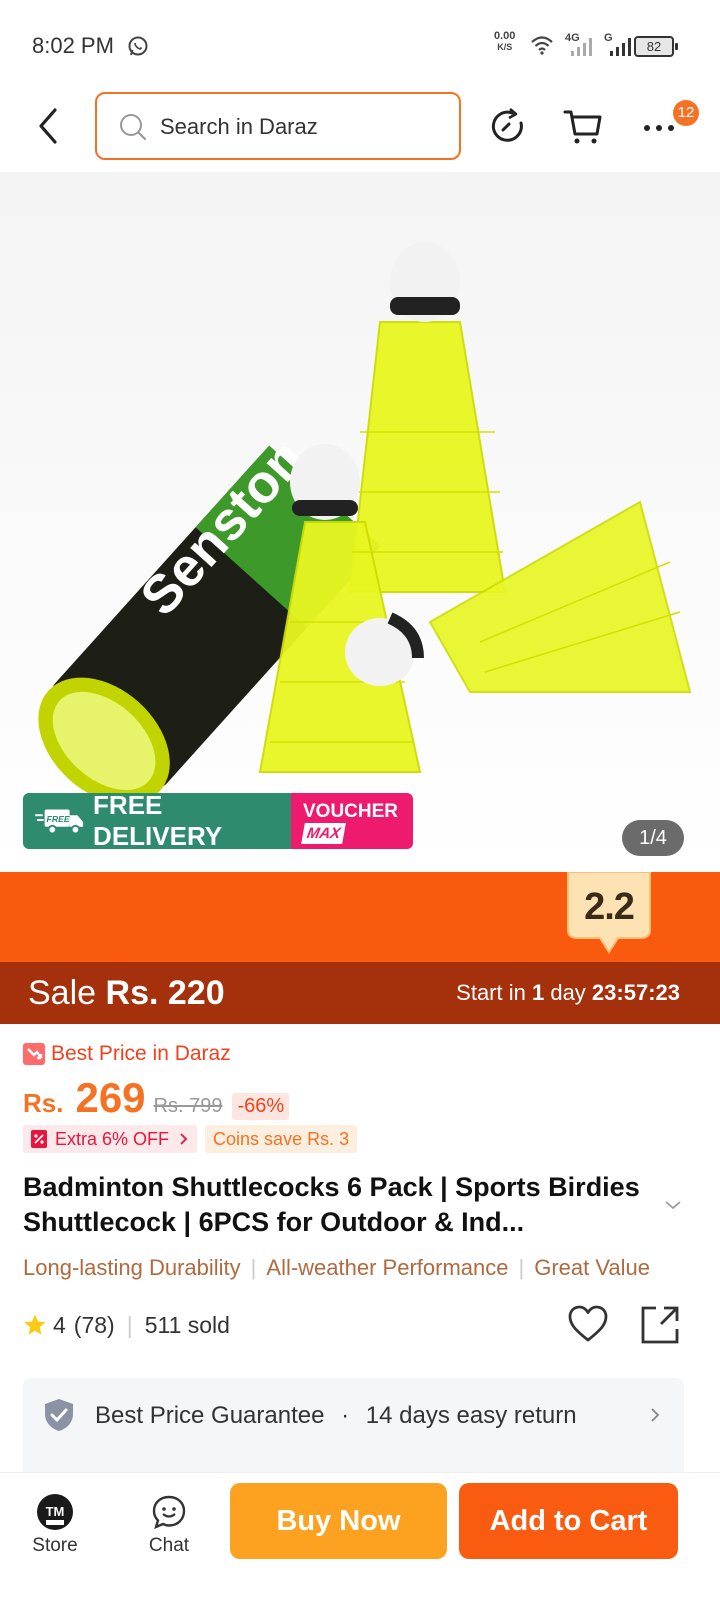 This screenshot has height=1600, width=720. I want to click on image-counter: 1/4, so click(653, 838).